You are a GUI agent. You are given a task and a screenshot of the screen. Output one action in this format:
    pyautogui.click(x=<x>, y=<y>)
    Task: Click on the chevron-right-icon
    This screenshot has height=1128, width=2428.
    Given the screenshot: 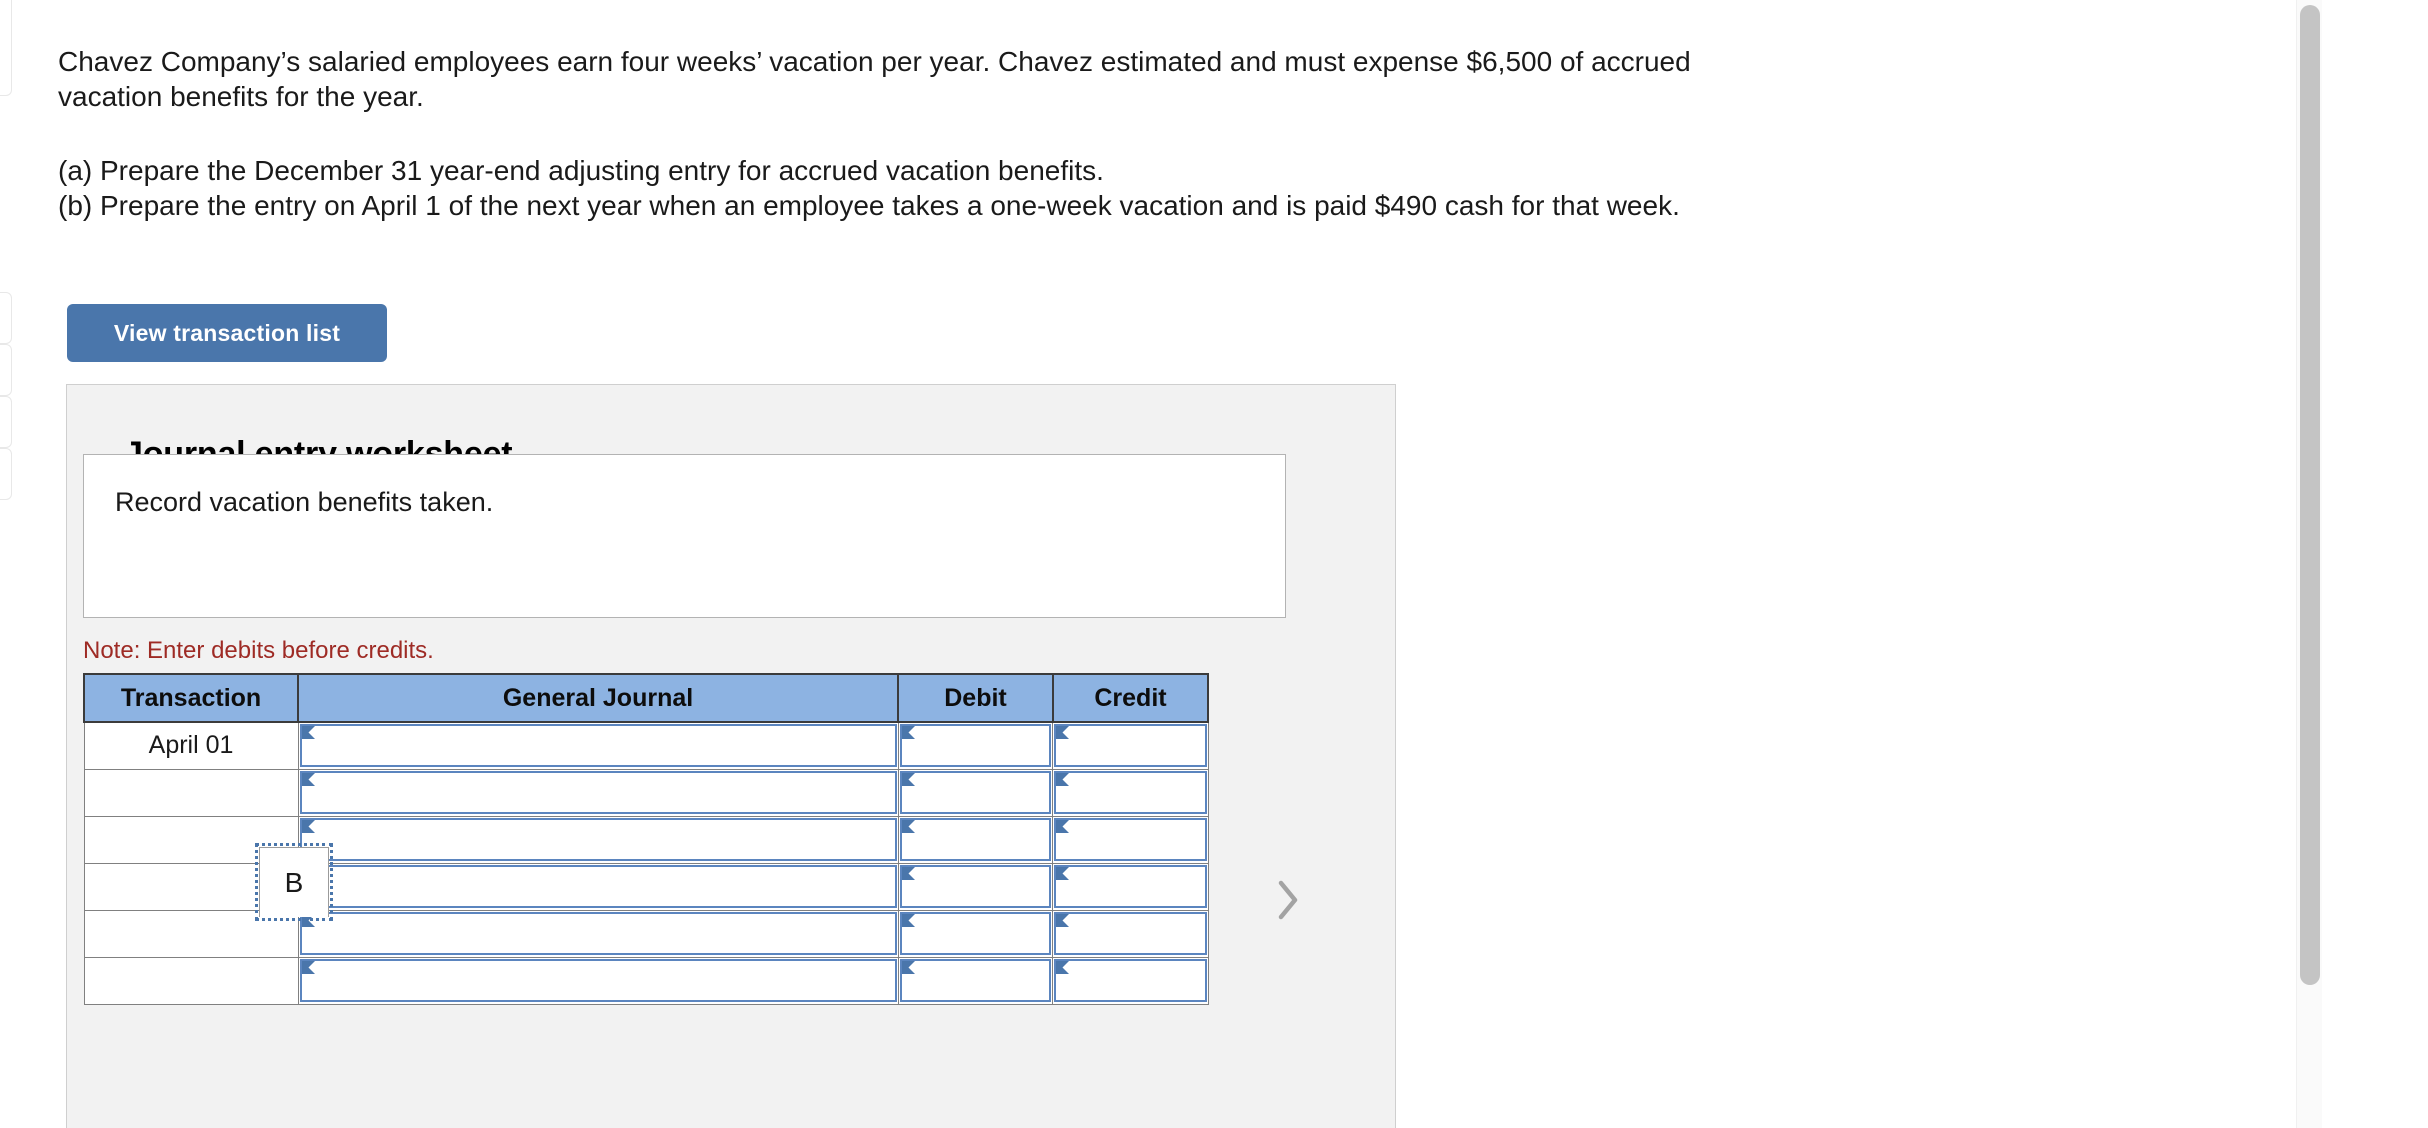 What is the action you would take?
    pyautogui.click(x=1288, y=900)
    